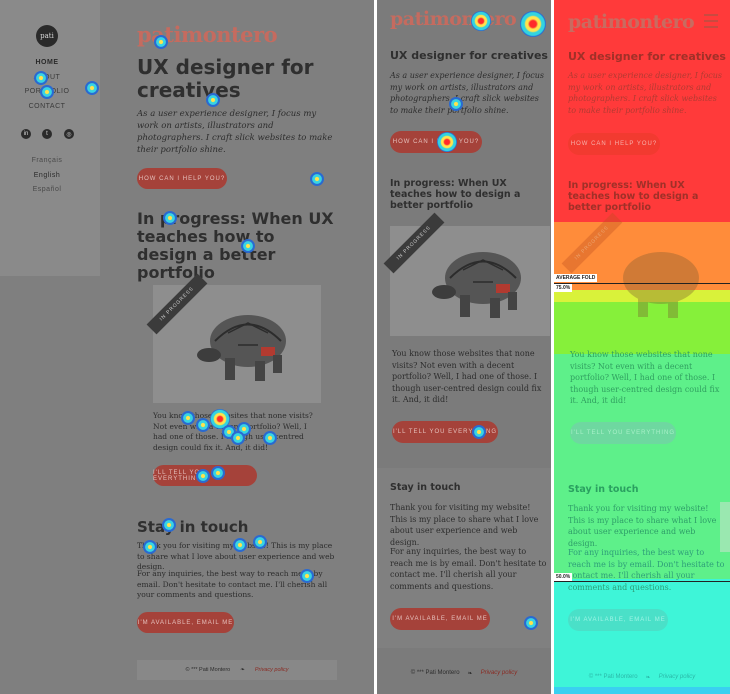 The width and height of the screenshot is (730, 694). I want to click on average-fold-label: AVERAGE FOLD, so click(576, 278).